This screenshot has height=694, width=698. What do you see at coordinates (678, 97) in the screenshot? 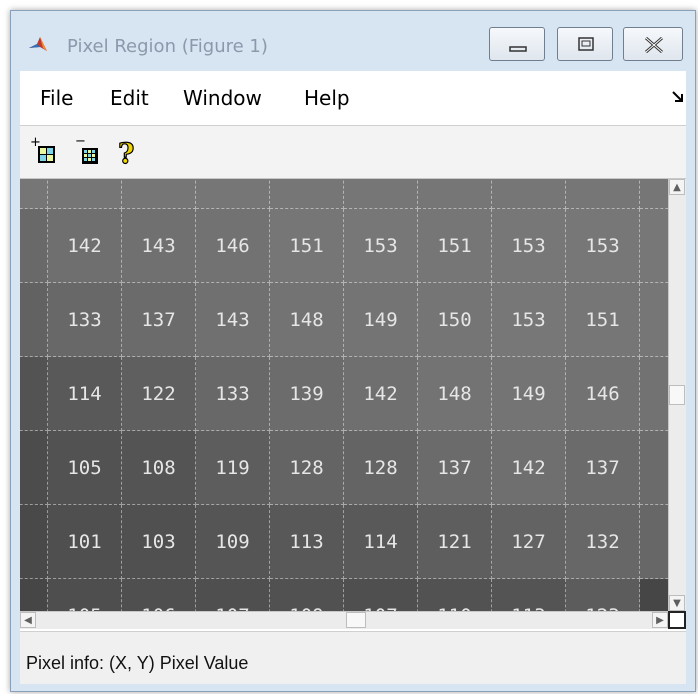
I see `undock-arrow-icon` at bounding box center [678, 97].